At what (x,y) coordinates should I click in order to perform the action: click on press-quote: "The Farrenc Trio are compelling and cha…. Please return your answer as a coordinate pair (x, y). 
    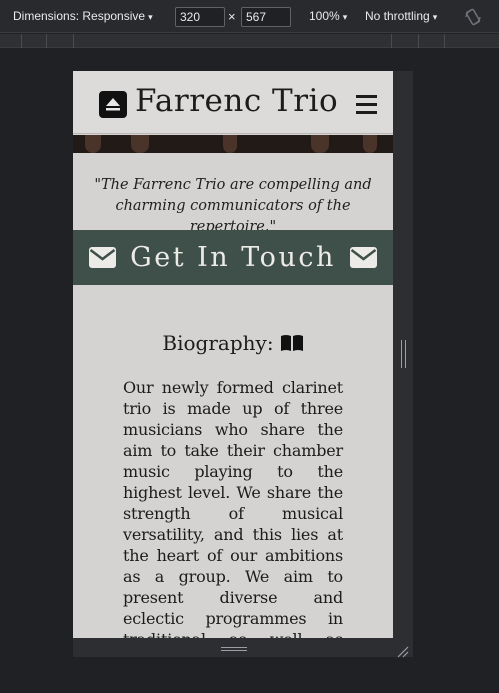
    Looking at the image, I should click on (233, 194).